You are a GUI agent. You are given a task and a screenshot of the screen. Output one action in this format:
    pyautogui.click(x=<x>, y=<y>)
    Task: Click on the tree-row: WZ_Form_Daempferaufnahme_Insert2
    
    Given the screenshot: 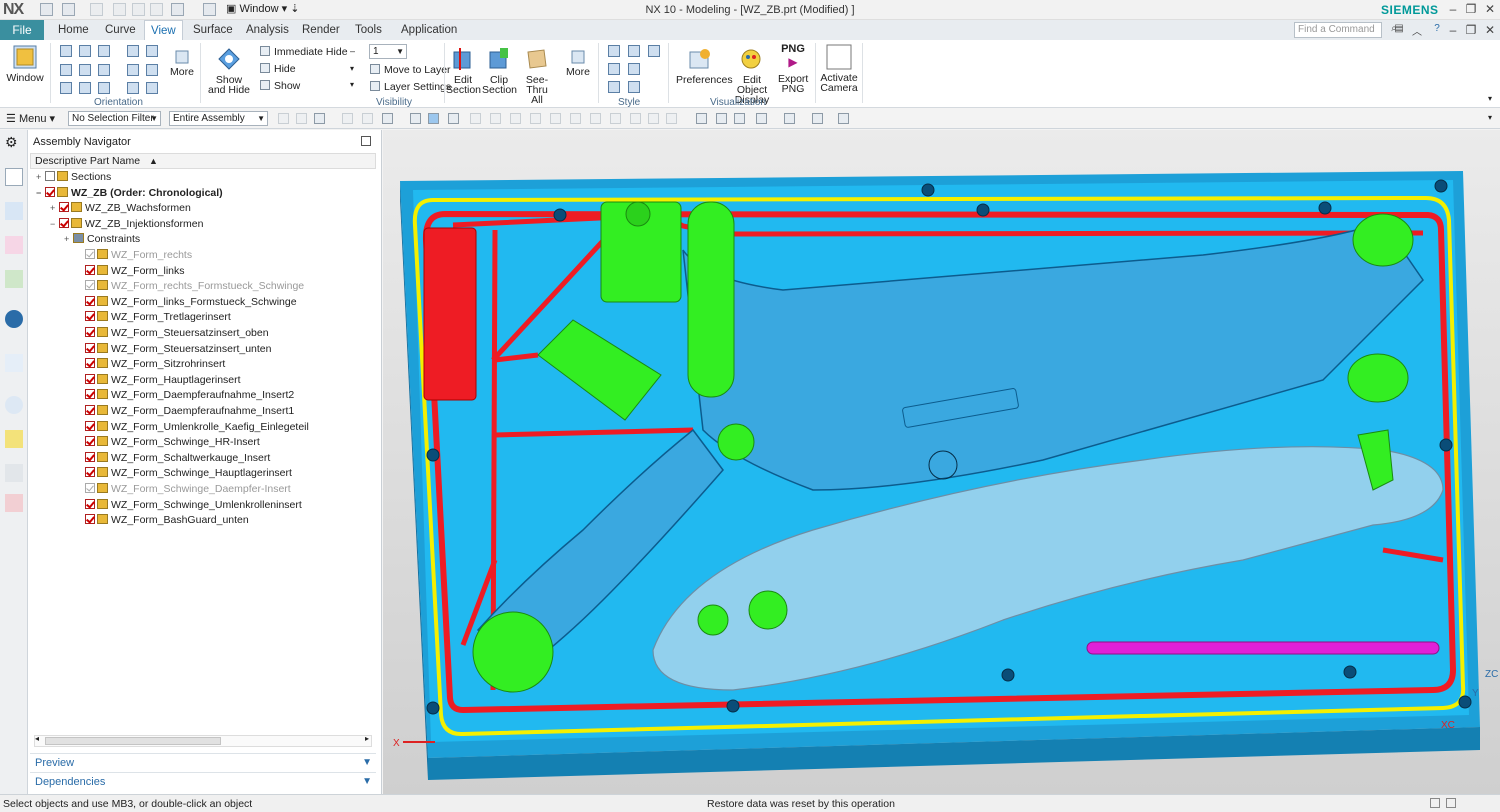 What is the action you would take?
    pyautogui.click(x=185, y=395)
    